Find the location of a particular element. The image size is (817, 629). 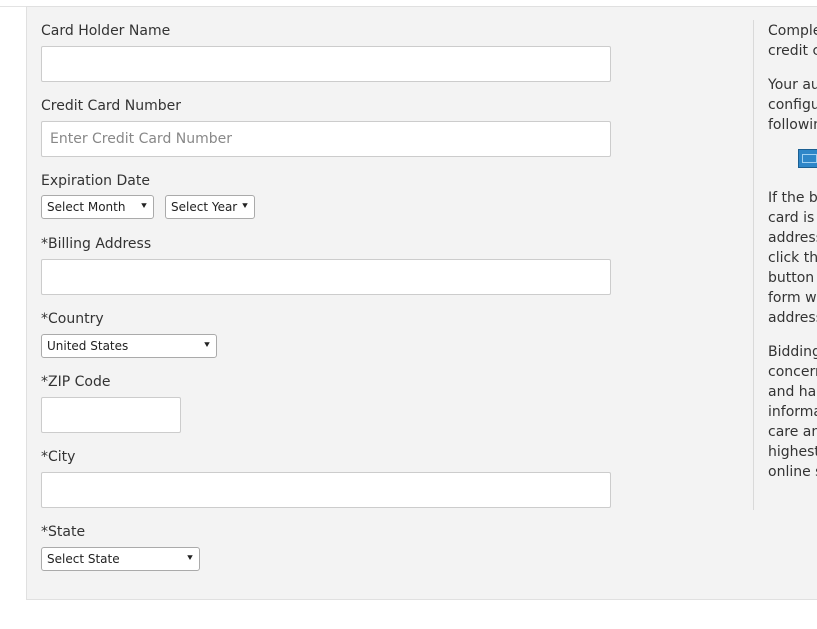

billing-address-label: *Billing Address is located at coordinates (96, 244).